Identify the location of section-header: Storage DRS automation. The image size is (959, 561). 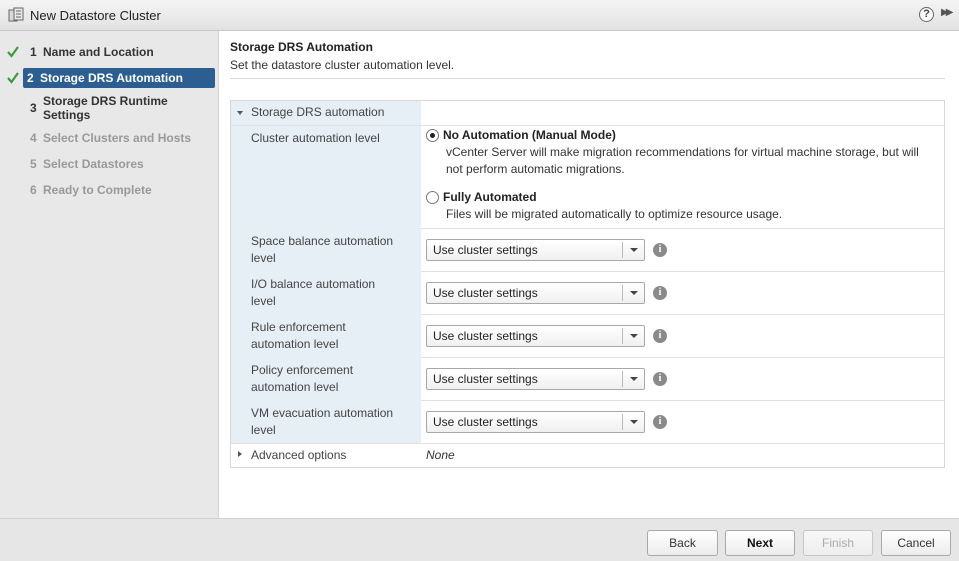
(587, 113).